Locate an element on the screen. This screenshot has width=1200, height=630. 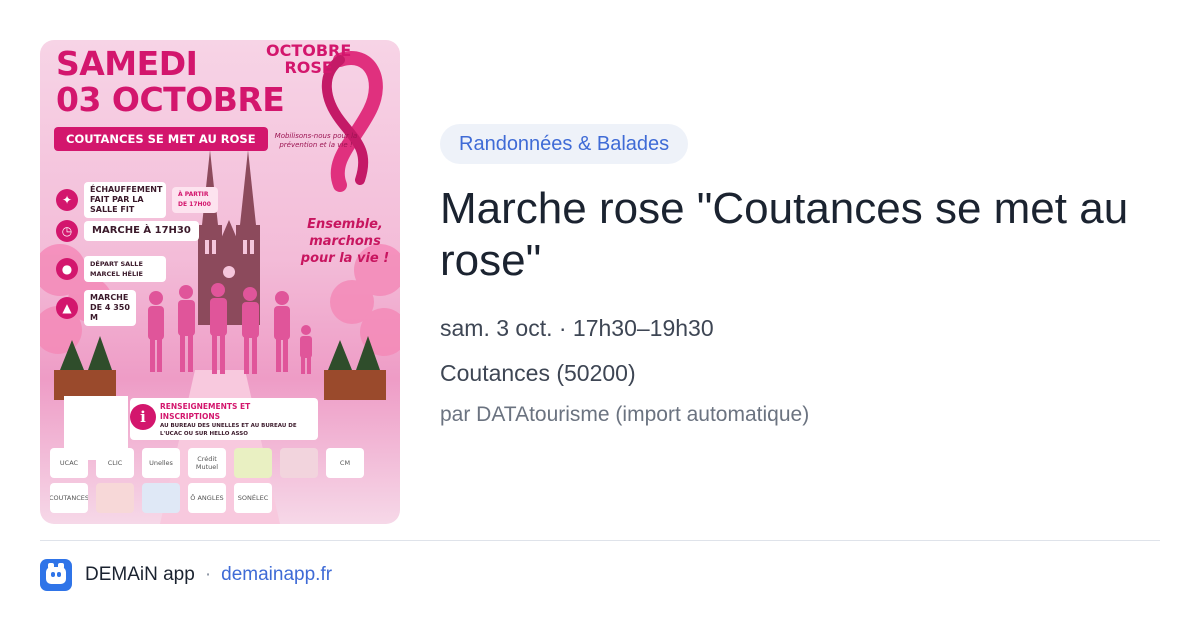
poster-logo-line1: OCTOBRE is located at coordinates (309, 50).